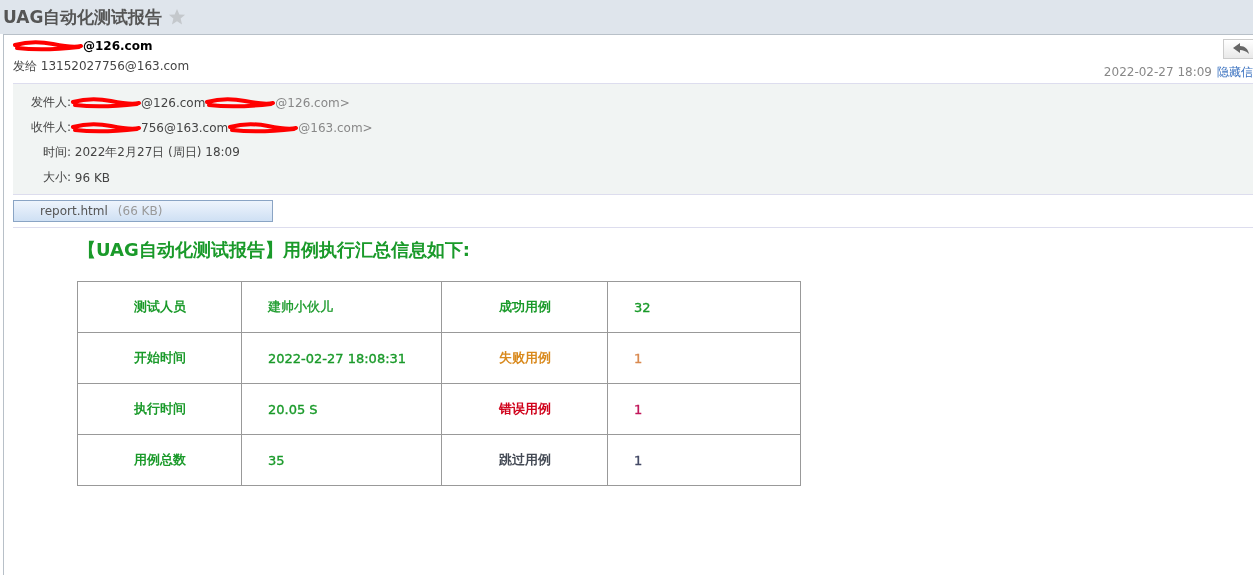  What do you see at coordinates (1241, 49) in the screenshot?
I see `reply-icon` at bounding box center [1241, 49].